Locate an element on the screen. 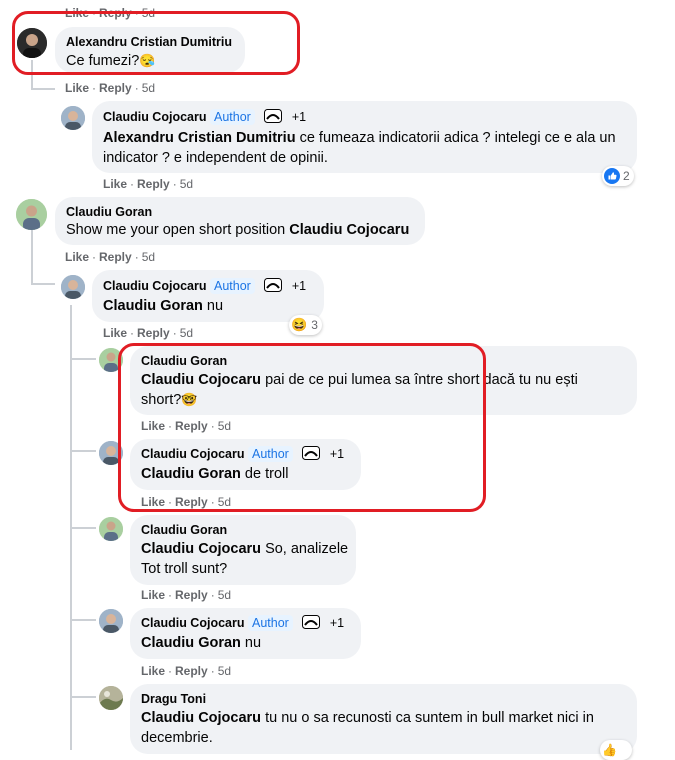 The height and width of the screenshot is (760, 675). comment-text: Claudiu Goran de troll is located at coordinates (215, 474).